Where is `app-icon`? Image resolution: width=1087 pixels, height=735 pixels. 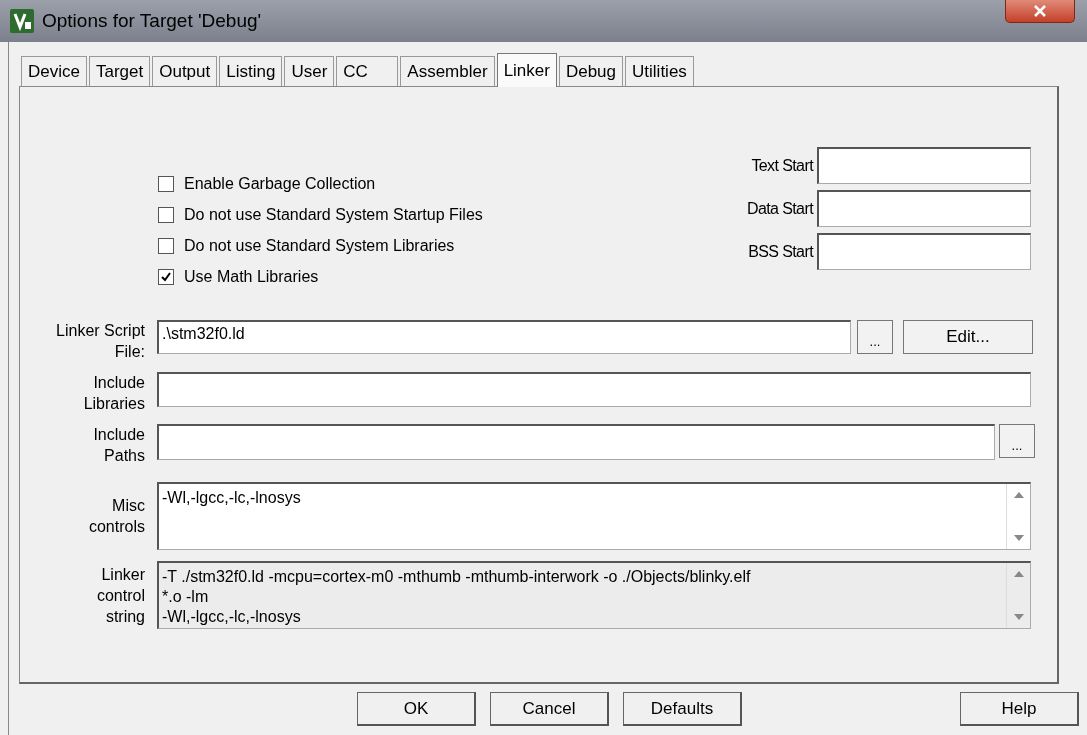
app-icon is located at coordinates (22, 21).